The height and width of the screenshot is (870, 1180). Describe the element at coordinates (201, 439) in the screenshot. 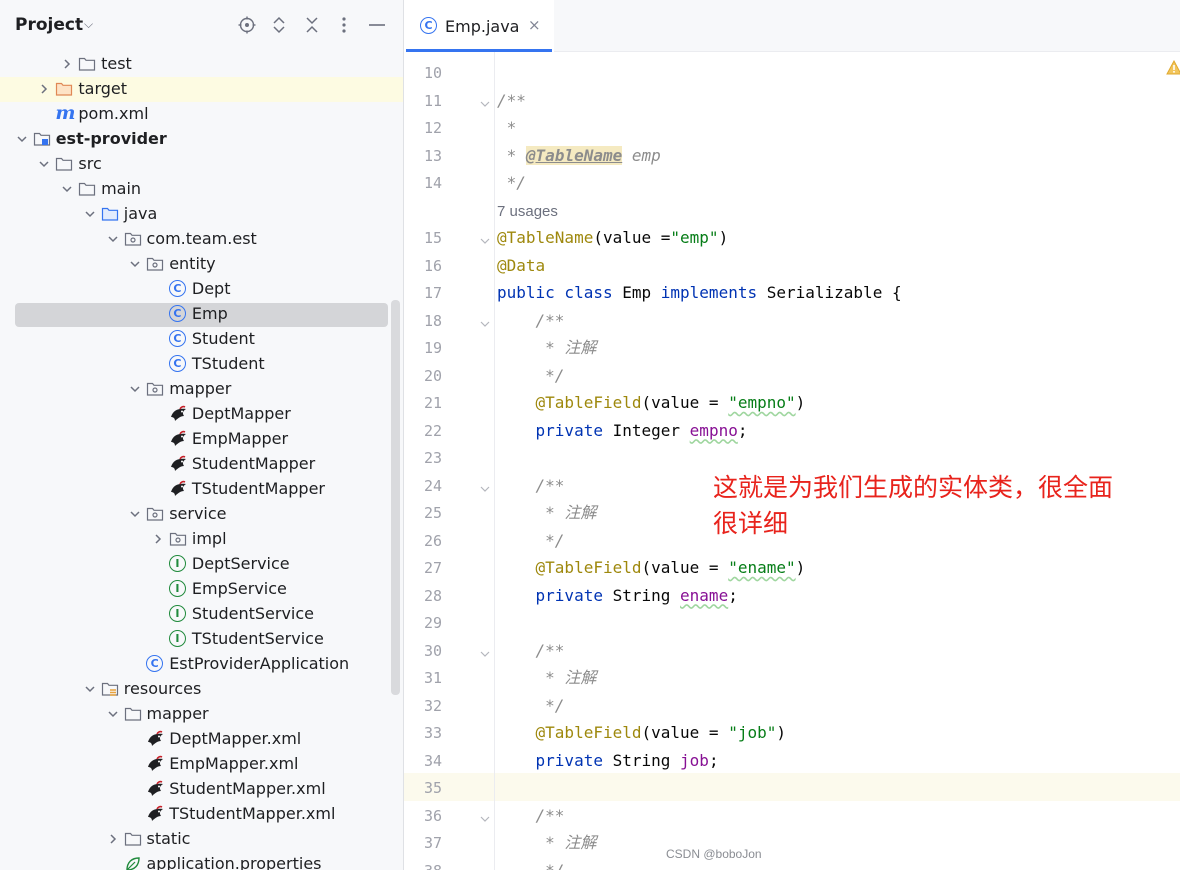

I see `tree-item: EmpMapper` at that location.